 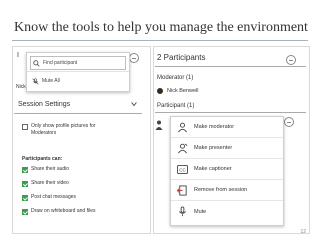 What do you see at coordinates (50, 169) in the screenshot?
I see `share-audio-label: Share their audio` at bounding box center [50, 169].